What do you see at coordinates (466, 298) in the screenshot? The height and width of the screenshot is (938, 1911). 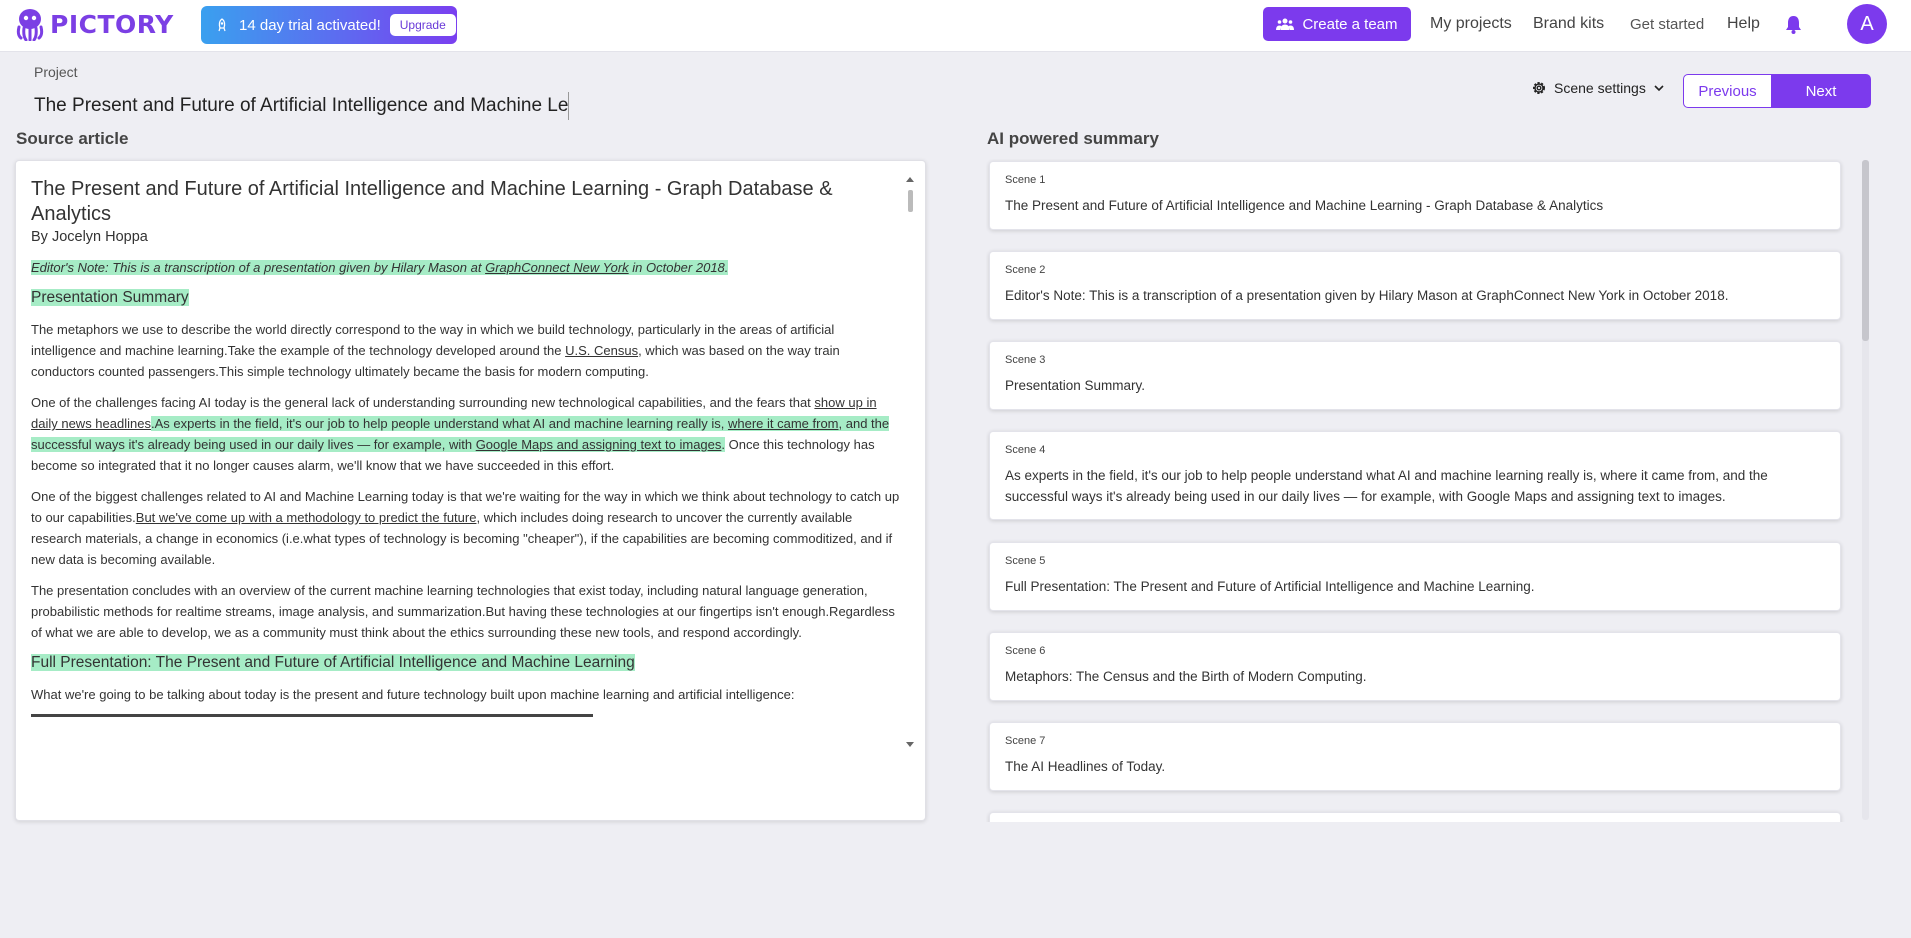 I see `presentation-summary-heading: Presentation Summary` at bounding box center [466, 298].